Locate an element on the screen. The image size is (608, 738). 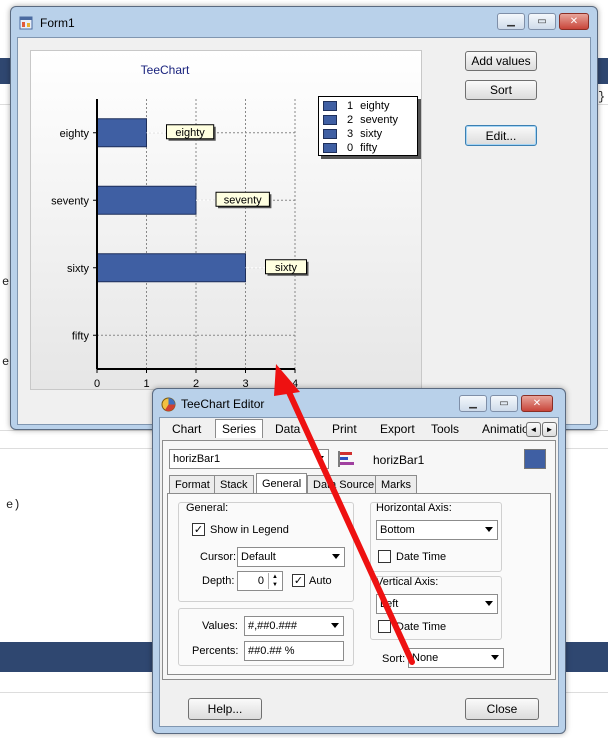
cursor-select: Default is located at coordinates (291, 557).